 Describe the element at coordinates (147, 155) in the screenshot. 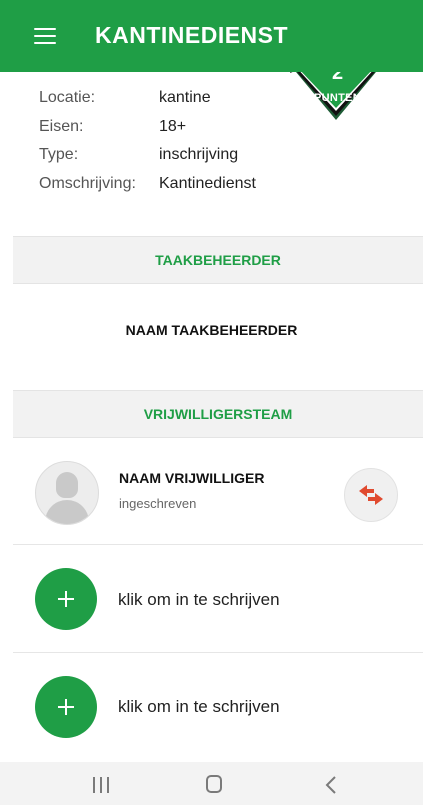

I see `detail-type: Type: inschrijving` at that location.